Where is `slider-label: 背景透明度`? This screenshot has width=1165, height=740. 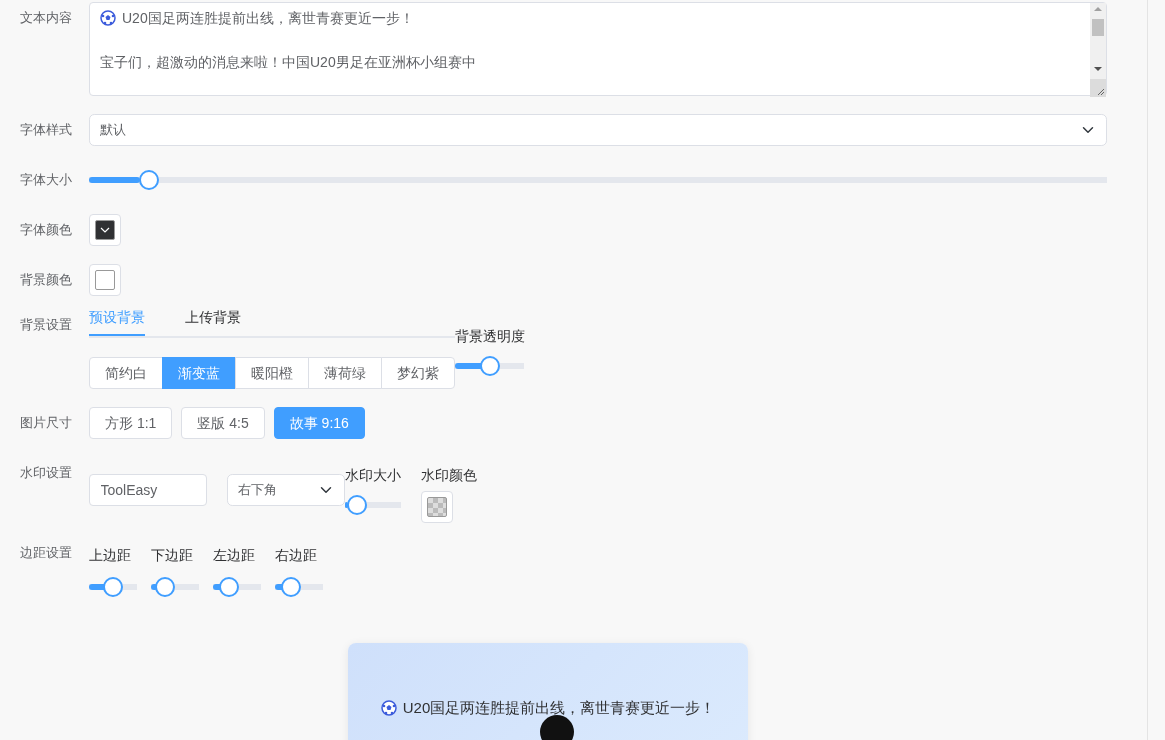 slider-label: 背景透明度 is located at coordinates (490, 336).